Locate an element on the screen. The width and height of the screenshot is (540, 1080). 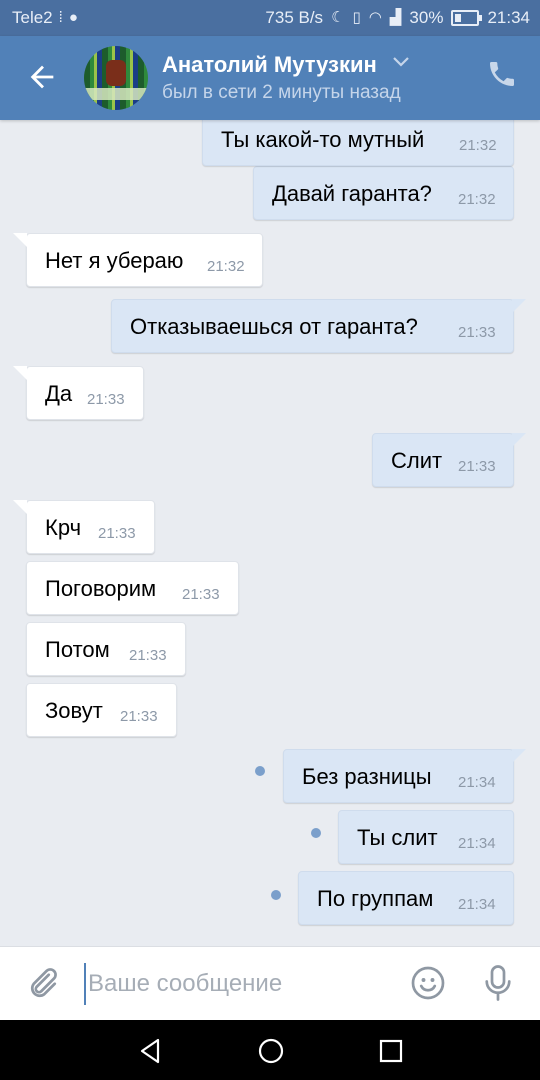
outgoing-message: По группам 21:34 is located at coordinates (406, 898).